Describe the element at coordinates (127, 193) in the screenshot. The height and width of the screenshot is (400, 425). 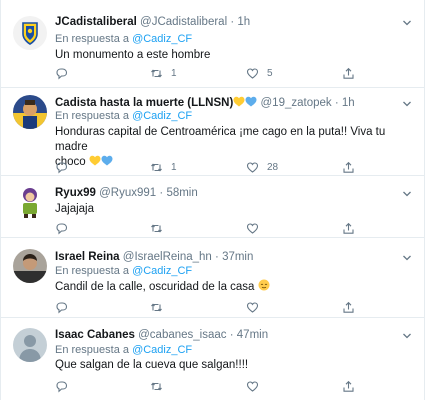
I see `user-handle: @Ryux991` at that location.